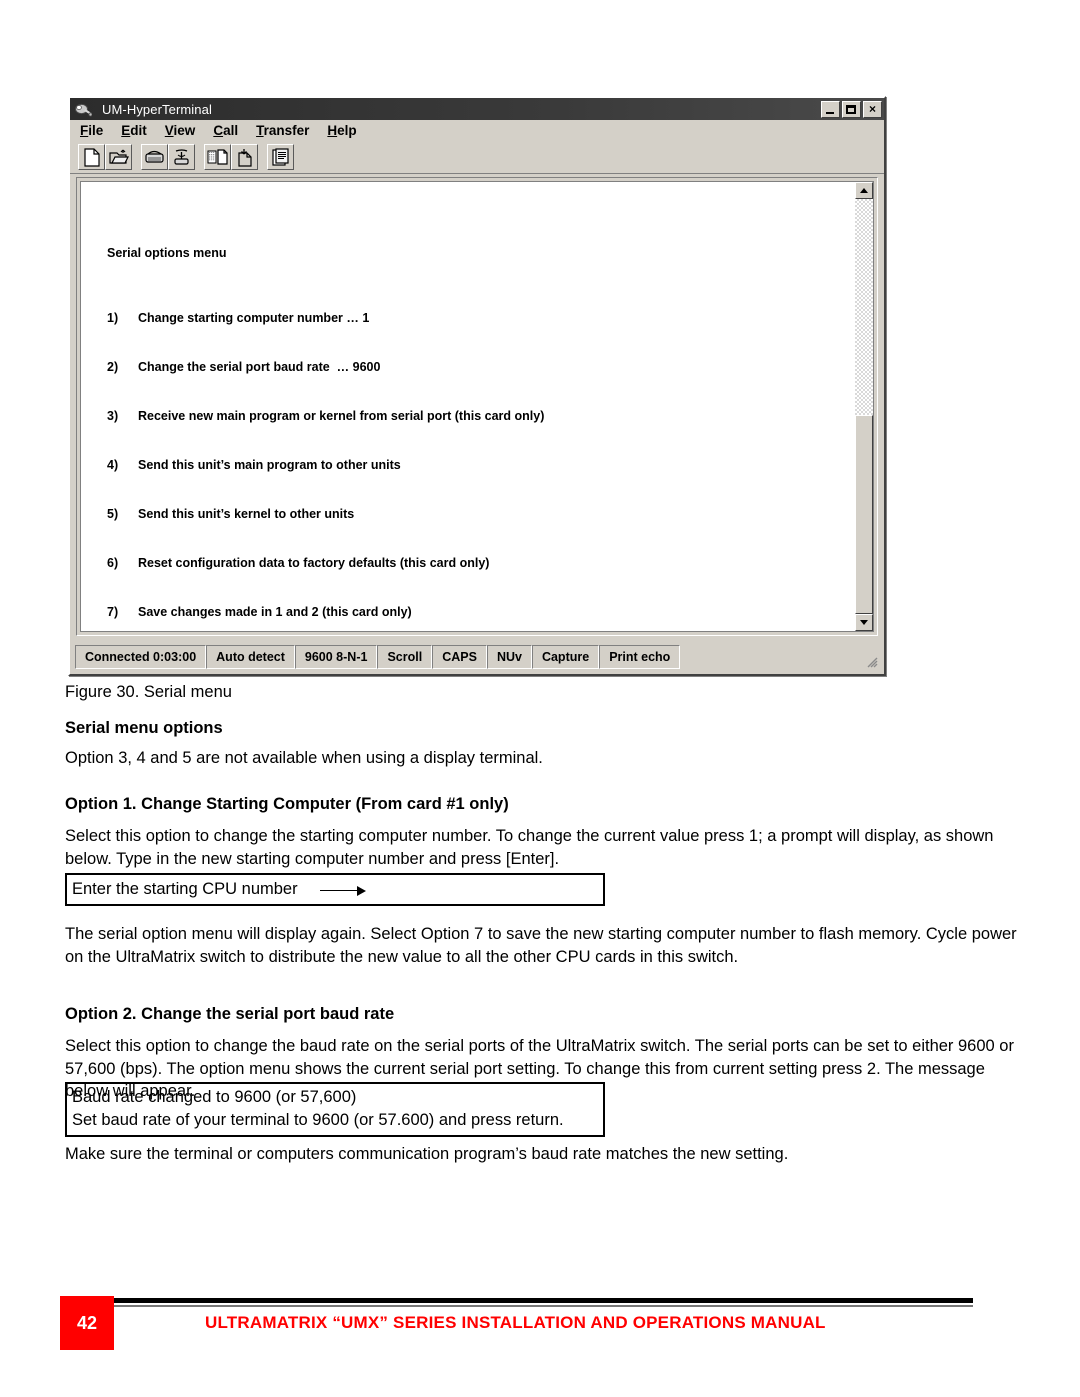 The height and width of the screenshot is (1397, 1080). I want to click on menu-item-file: File, so click(91, 130).